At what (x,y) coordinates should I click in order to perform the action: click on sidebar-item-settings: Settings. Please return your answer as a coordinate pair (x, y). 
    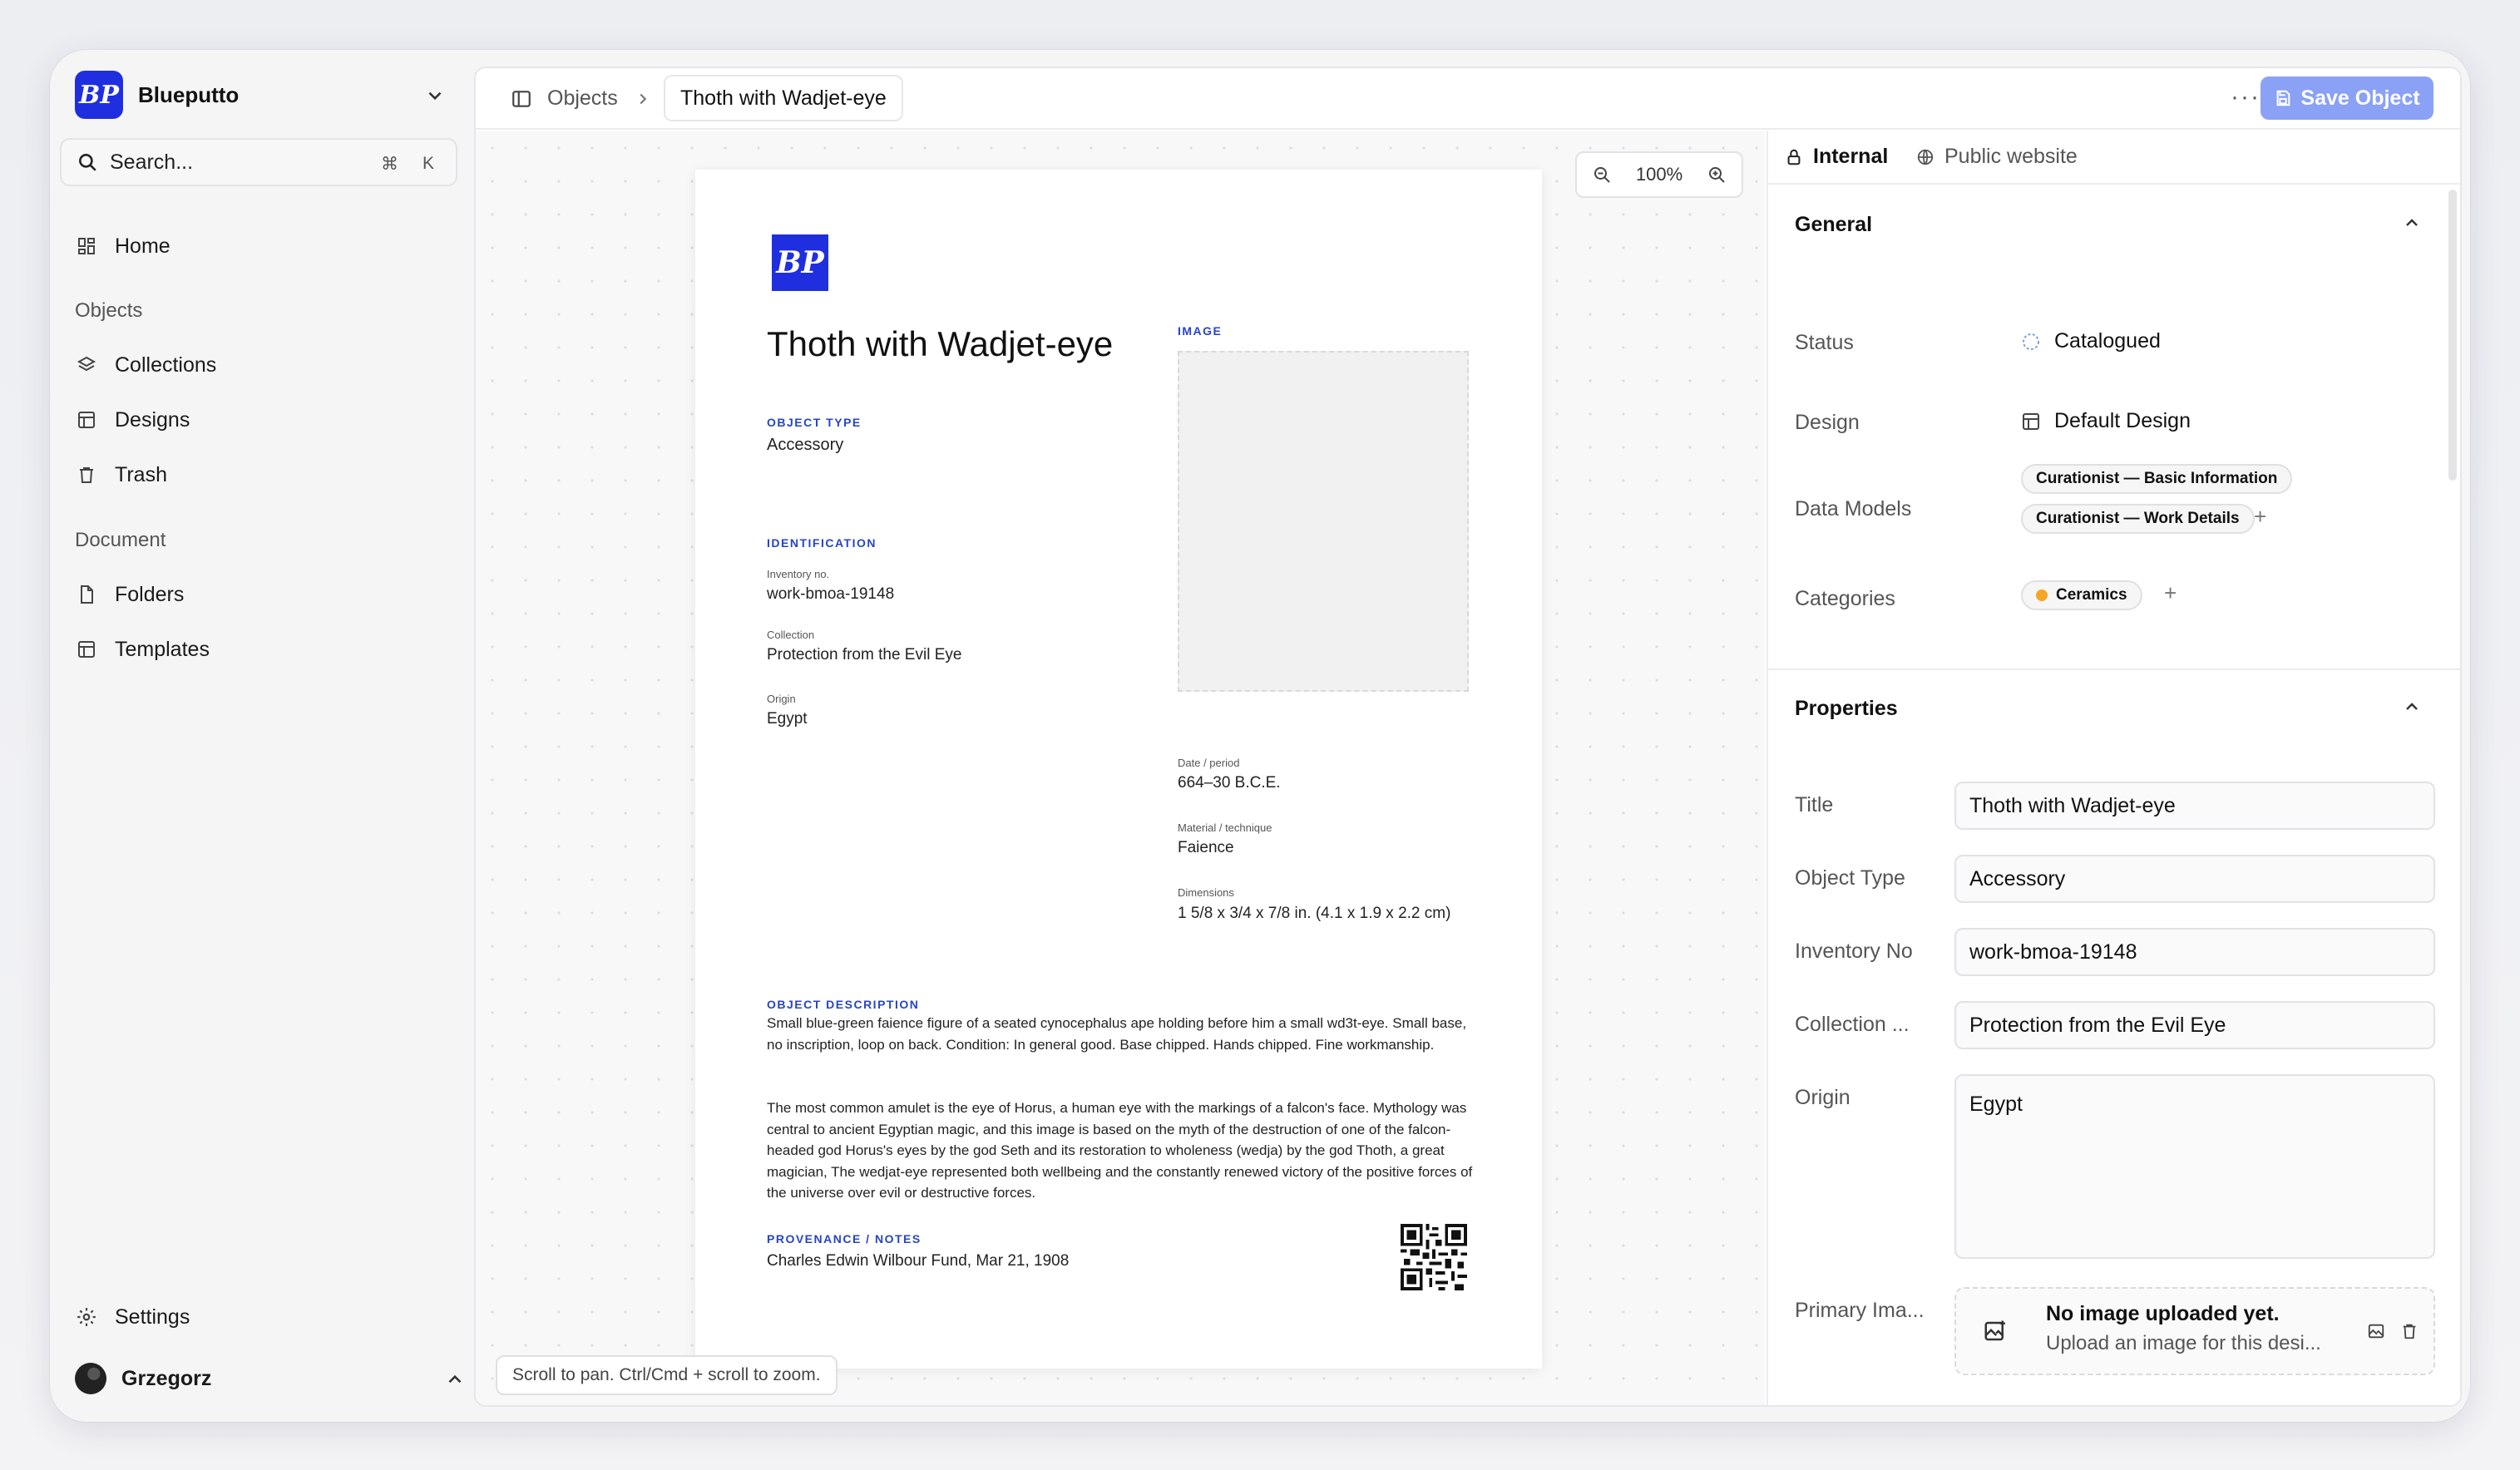
    Looking at the image, I should click on (132, 1317).